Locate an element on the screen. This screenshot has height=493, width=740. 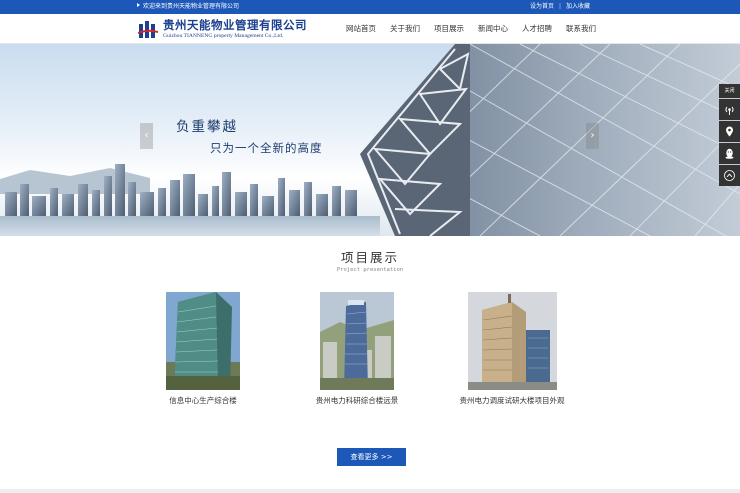
location-pin-icon is located at coordinates (729, 131).